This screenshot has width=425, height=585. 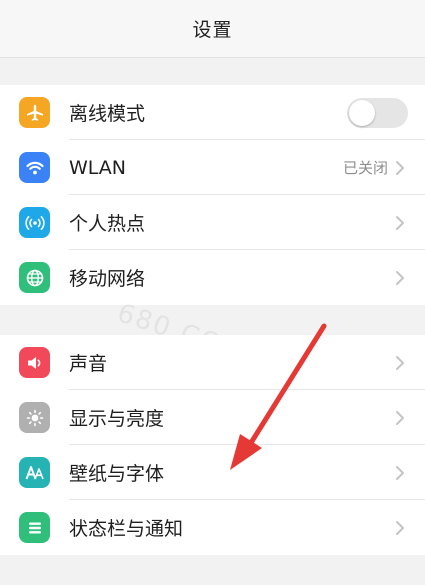 What do you see at coordinates (362, 113) in the screenshot?
I see `toggle-knob` at bounding box center [362, 113].